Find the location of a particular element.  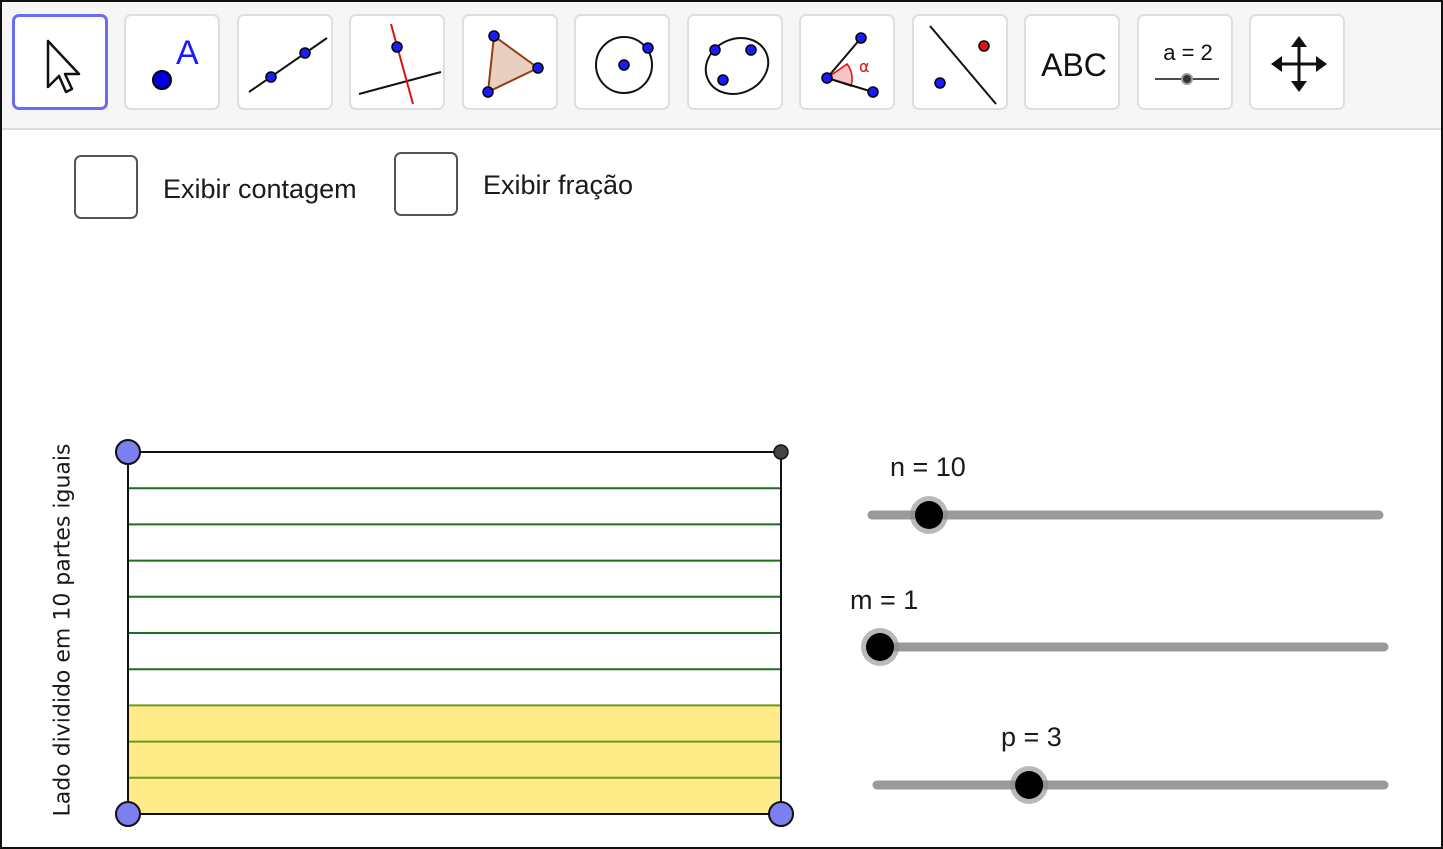

move-graphics-view-icon is located at coordinates (1299, 64).